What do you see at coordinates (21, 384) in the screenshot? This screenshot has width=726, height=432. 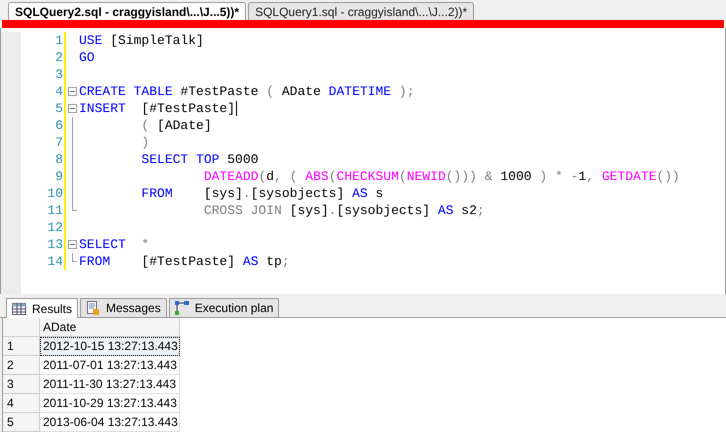 I see `row-header: 3` at bounding box center [21, 384].